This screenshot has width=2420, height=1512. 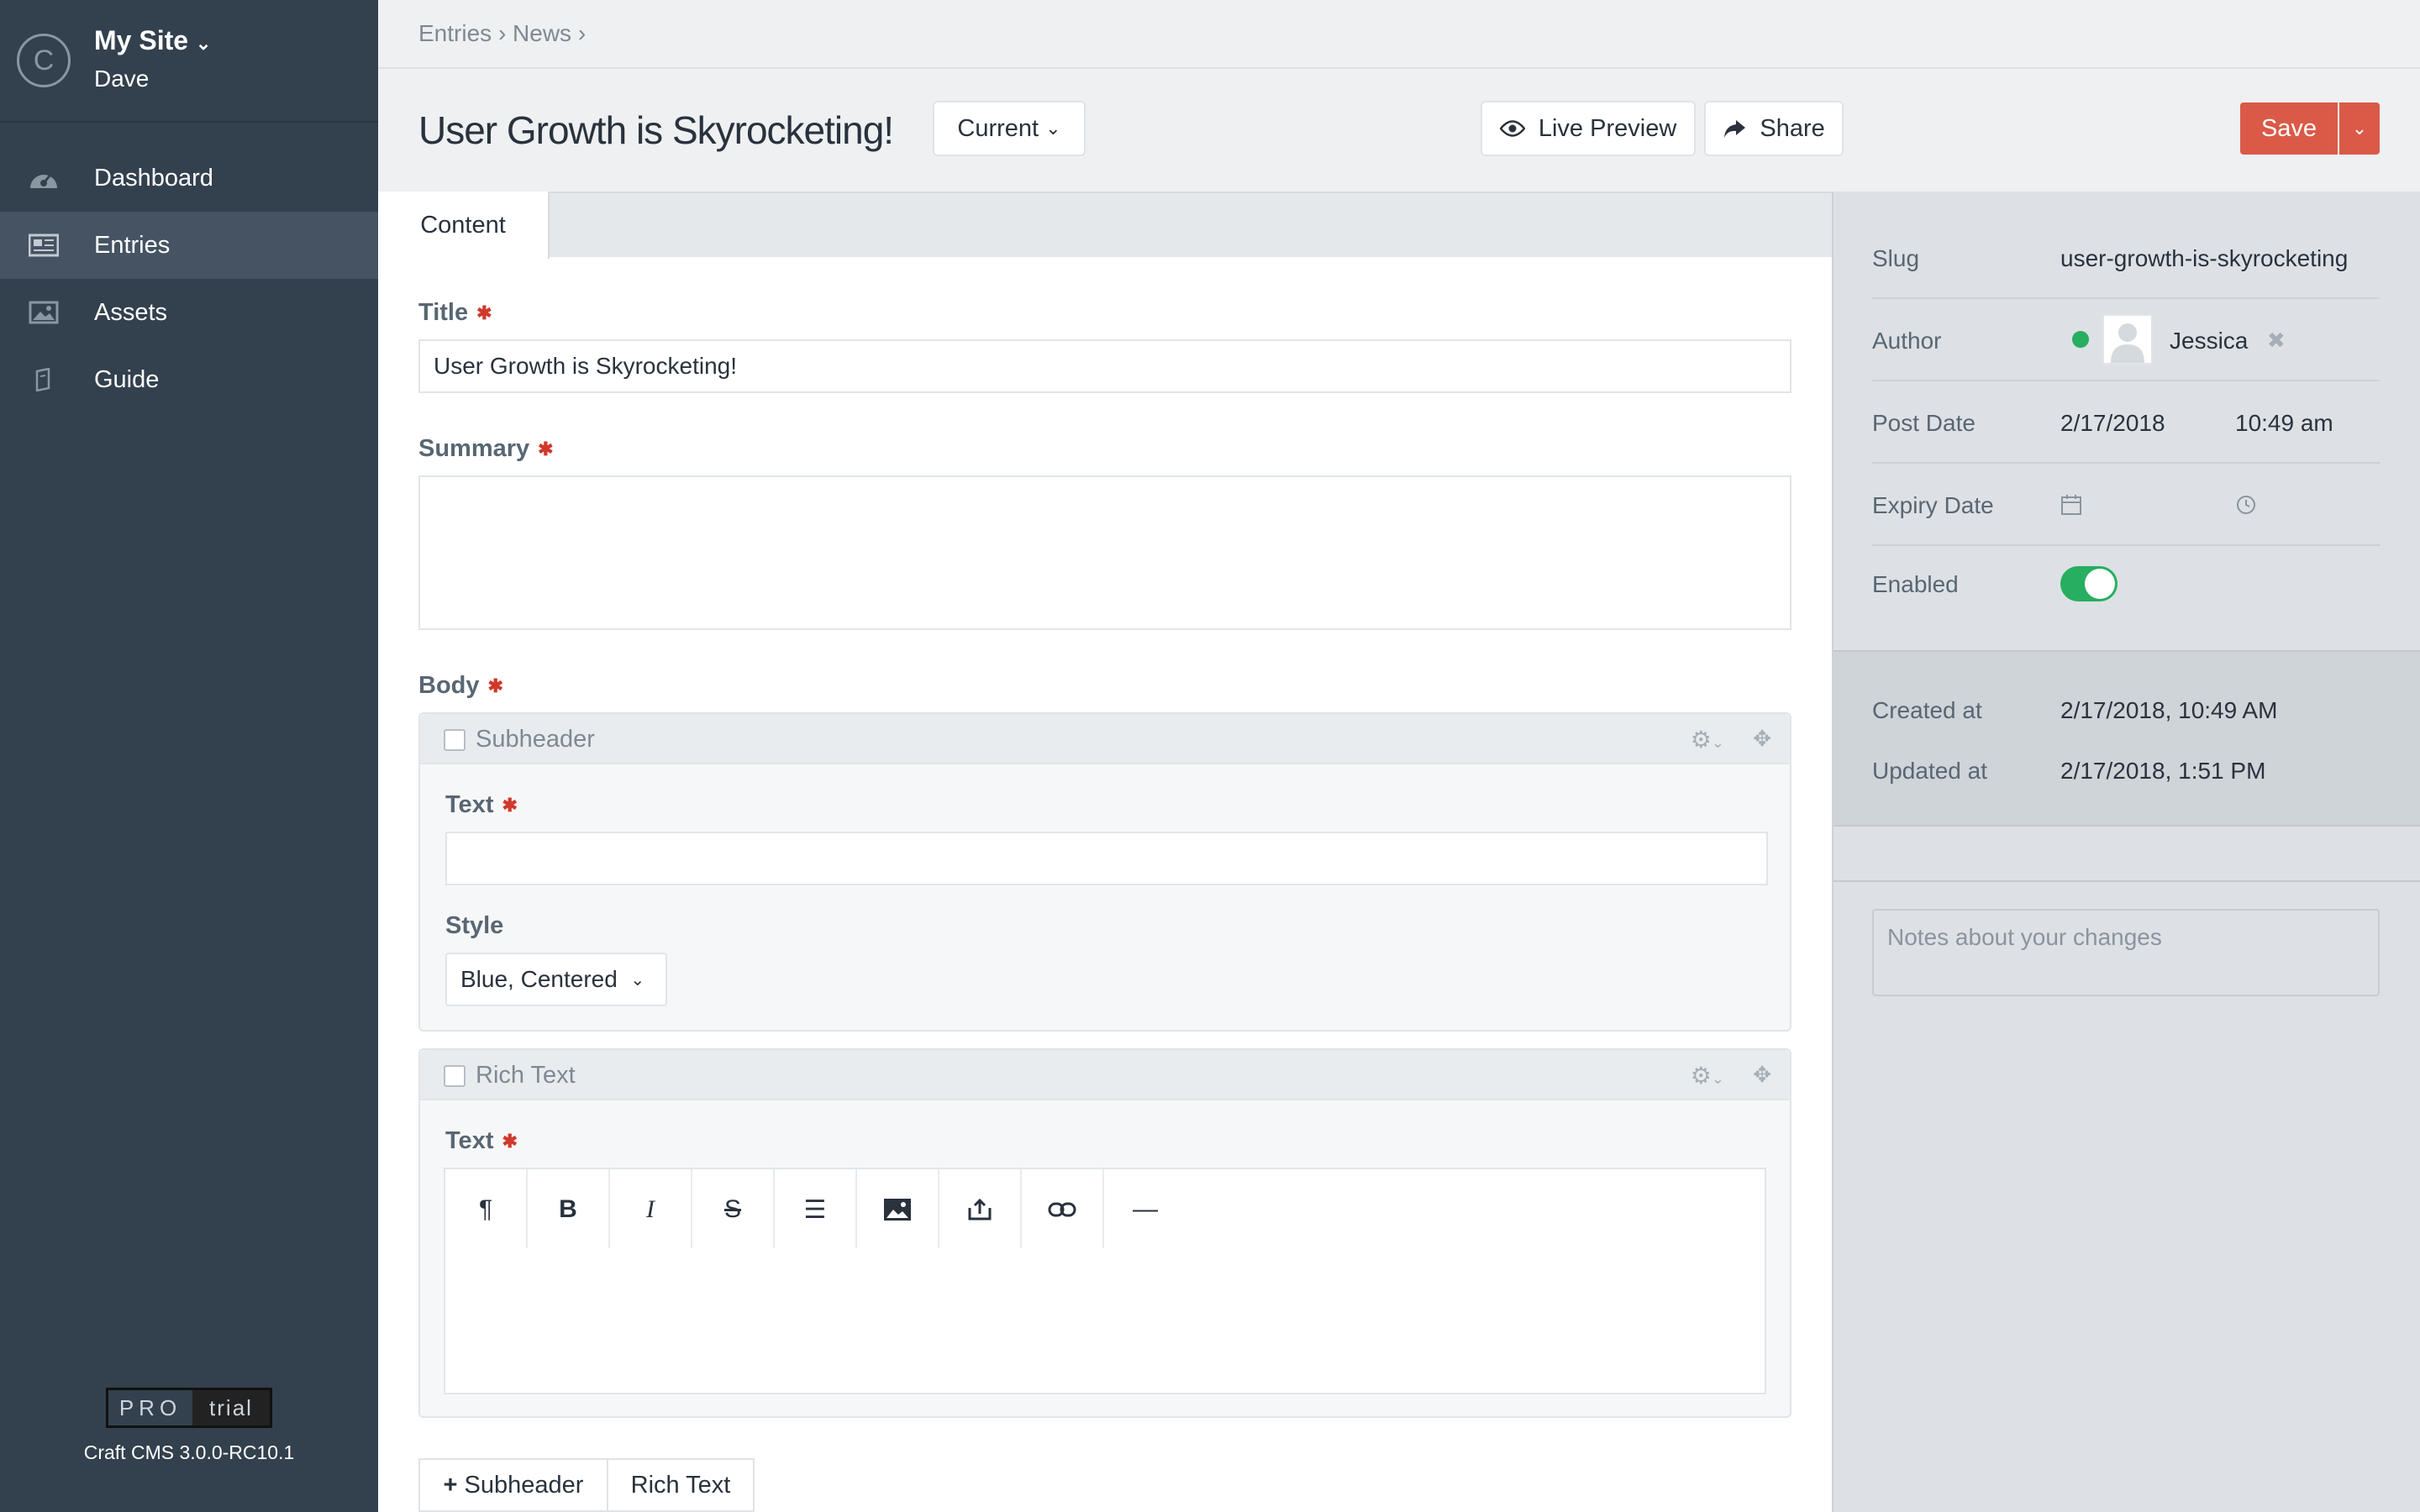 What do you see at coordinates (569, 1209) in the screenshot?
I see `bold-icon: B` at bounding box center [569, 1209].